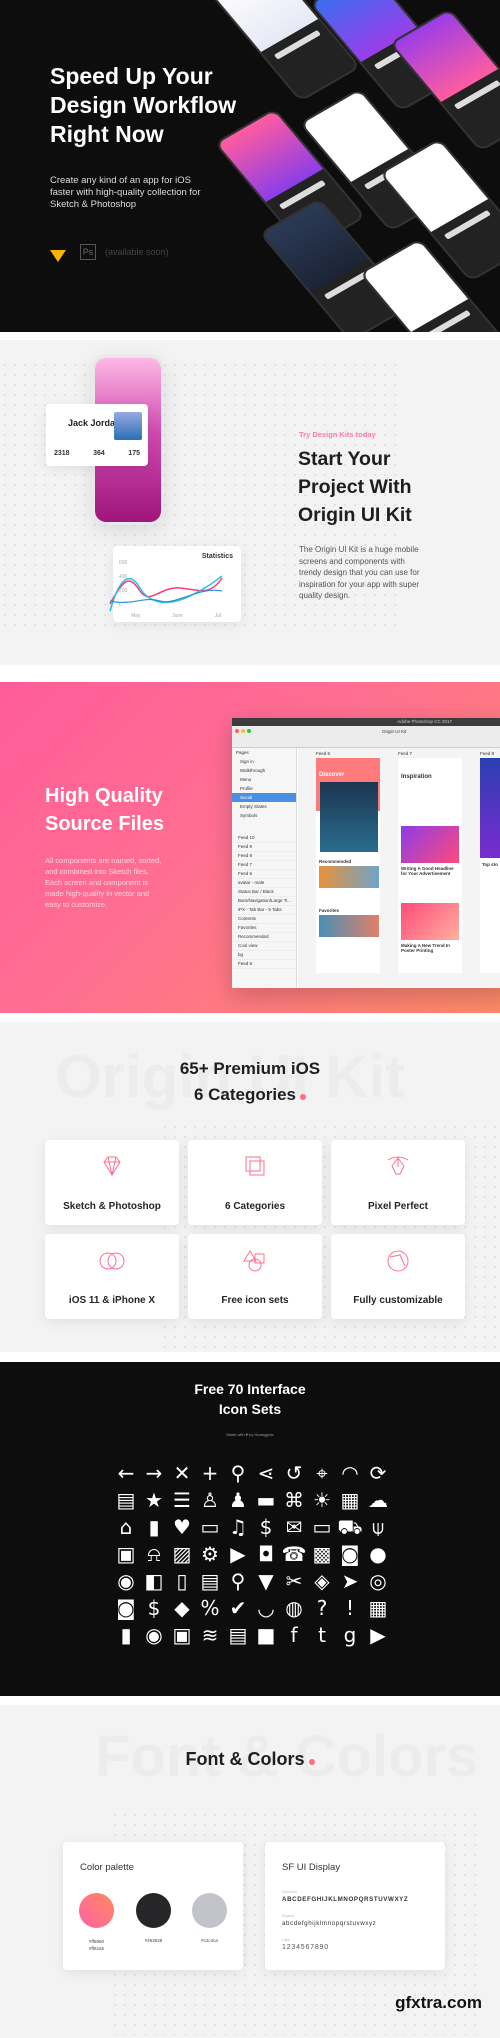  Describe the element at coordinates (137, 252) in the screenshot. I see `available-soon-label: (available soon)` at that location.